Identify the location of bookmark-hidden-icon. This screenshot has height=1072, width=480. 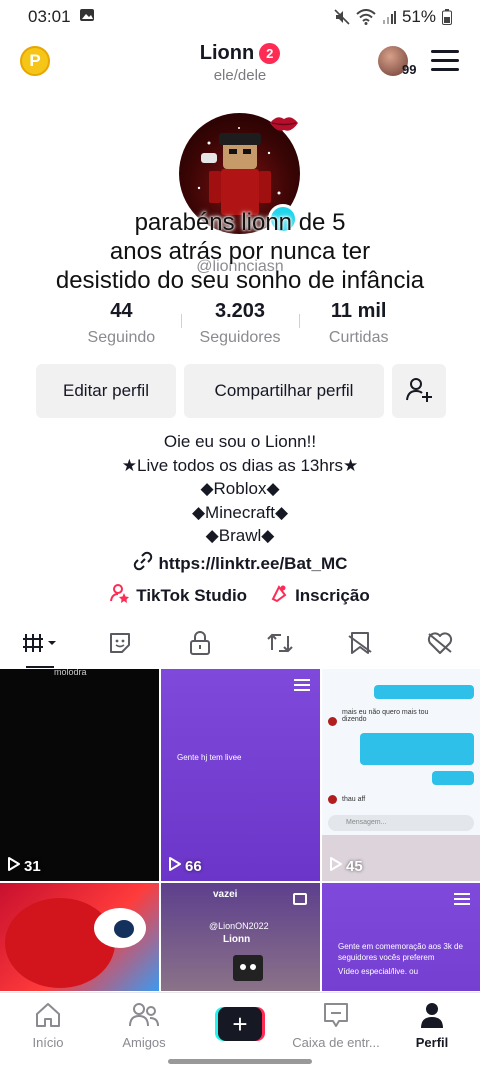
(360, 645).